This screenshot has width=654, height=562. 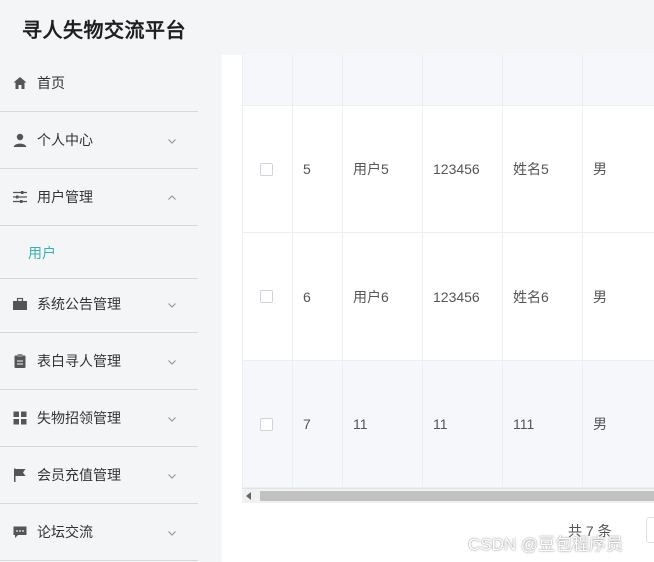 What do you see at coordinates (20, 140) in the screenshot?
I see `user-icon` at bounding box center [20, 140].